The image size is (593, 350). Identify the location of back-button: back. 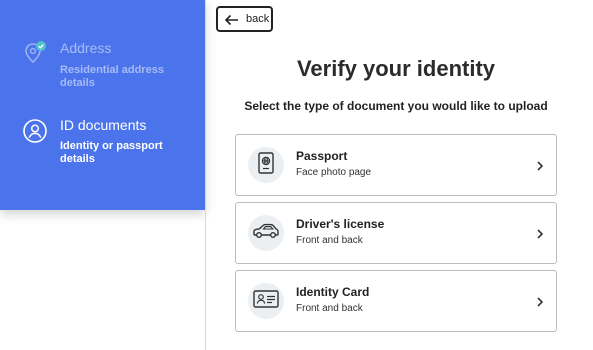
(244, 19).